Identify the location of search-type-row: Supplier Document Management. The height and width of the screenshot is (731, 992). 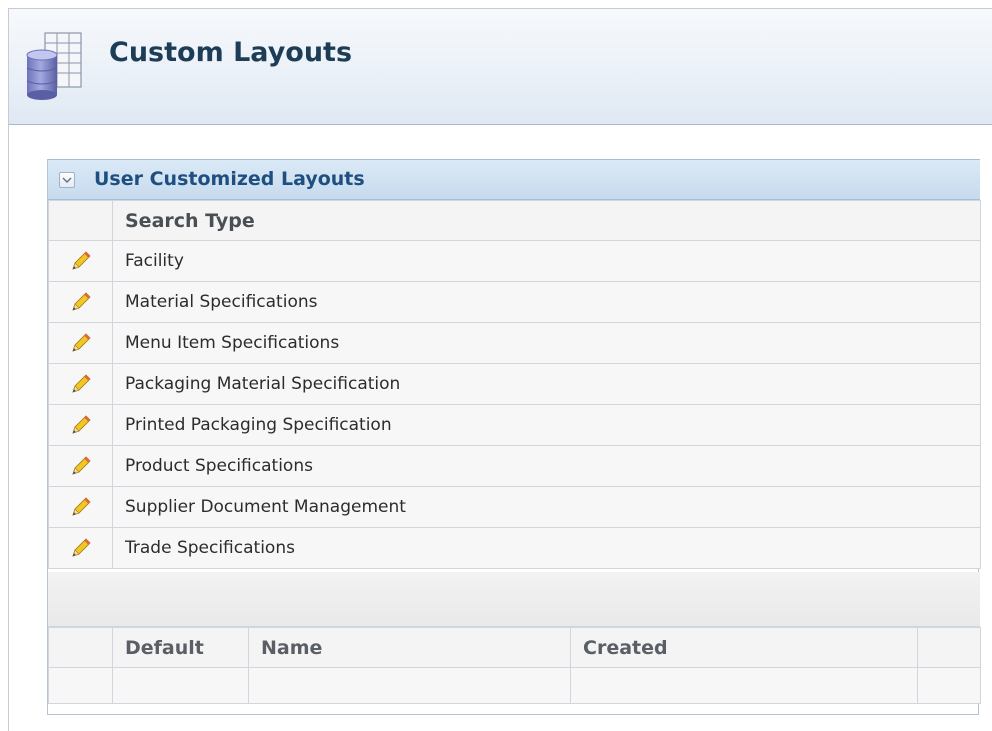
(514, 507).